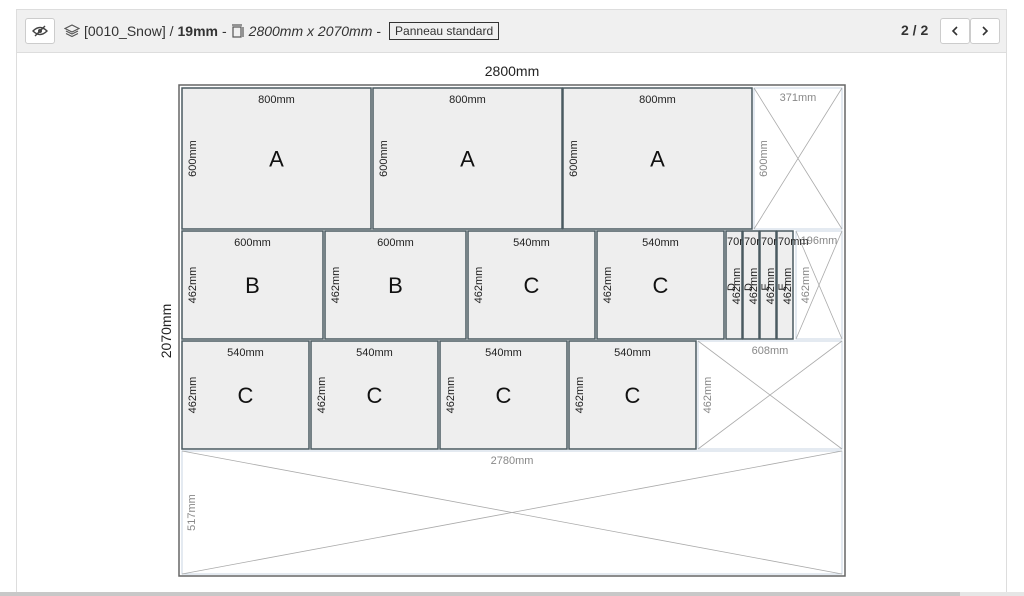 Image resolution: width=1024 pixels, height=596 pixels. I want to click on waste-area: 2780mm 517mm, so click(512, 512).